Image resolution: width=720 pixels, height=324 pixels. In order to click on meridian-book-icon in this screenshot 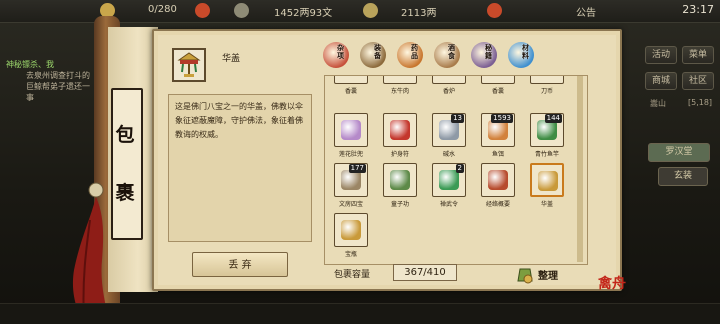, I will do `click(498, 180)`.